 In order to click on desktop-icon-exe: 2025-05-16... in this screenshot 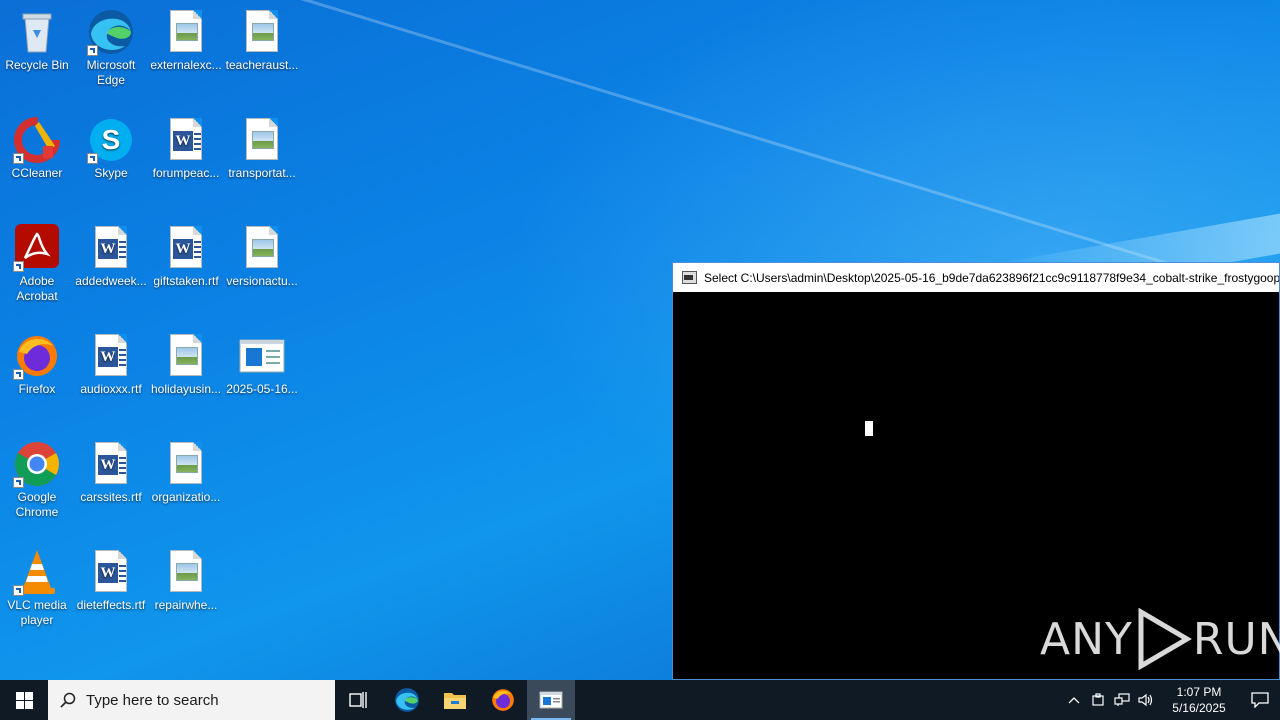, I will do `click(262, 364)`.